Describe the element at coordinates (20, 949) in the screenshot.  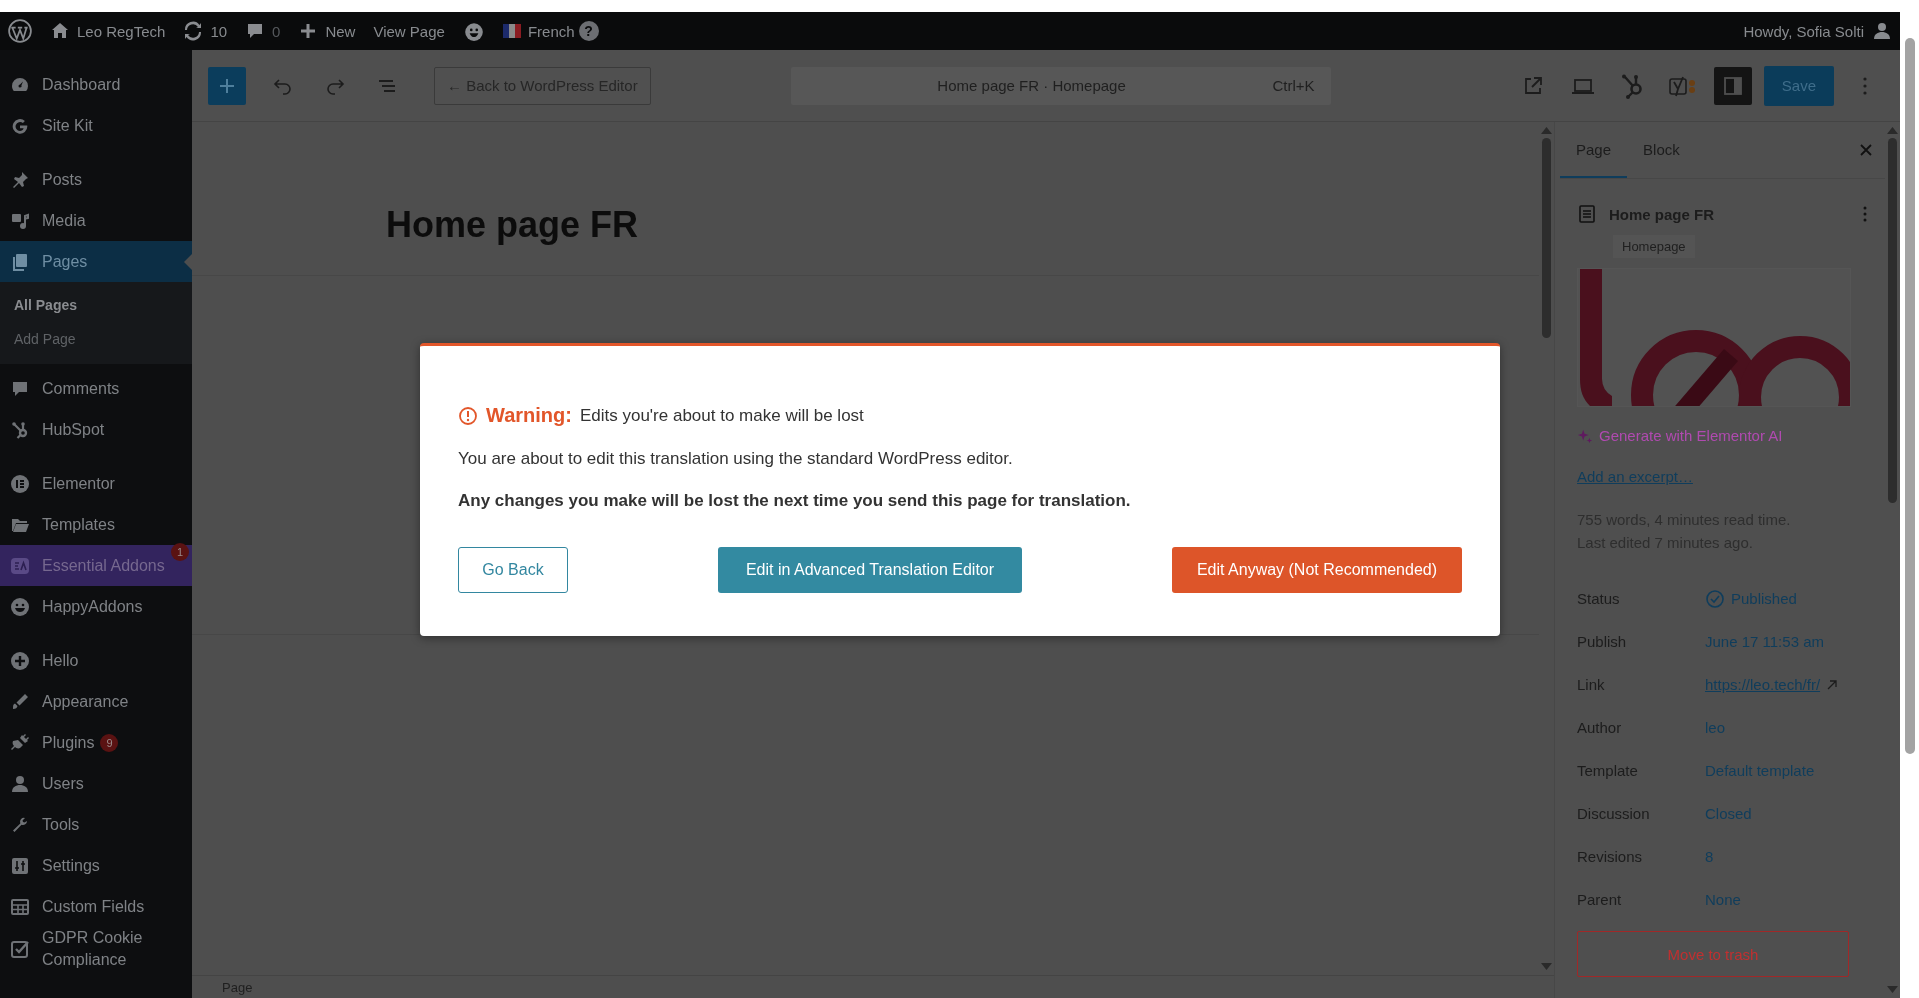
I see `checkbox-icon` at that location.